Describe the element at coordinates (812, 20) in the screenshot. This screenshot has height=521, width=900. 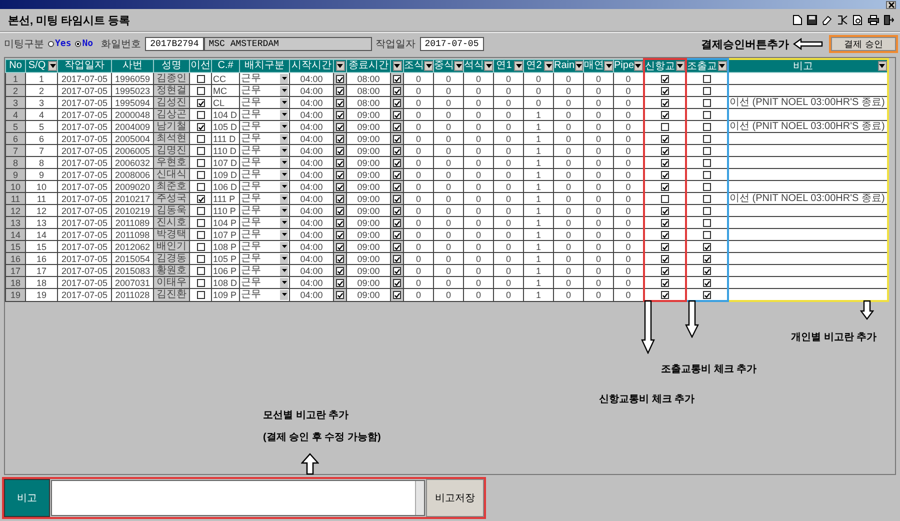
I see `save-icon` at that location.